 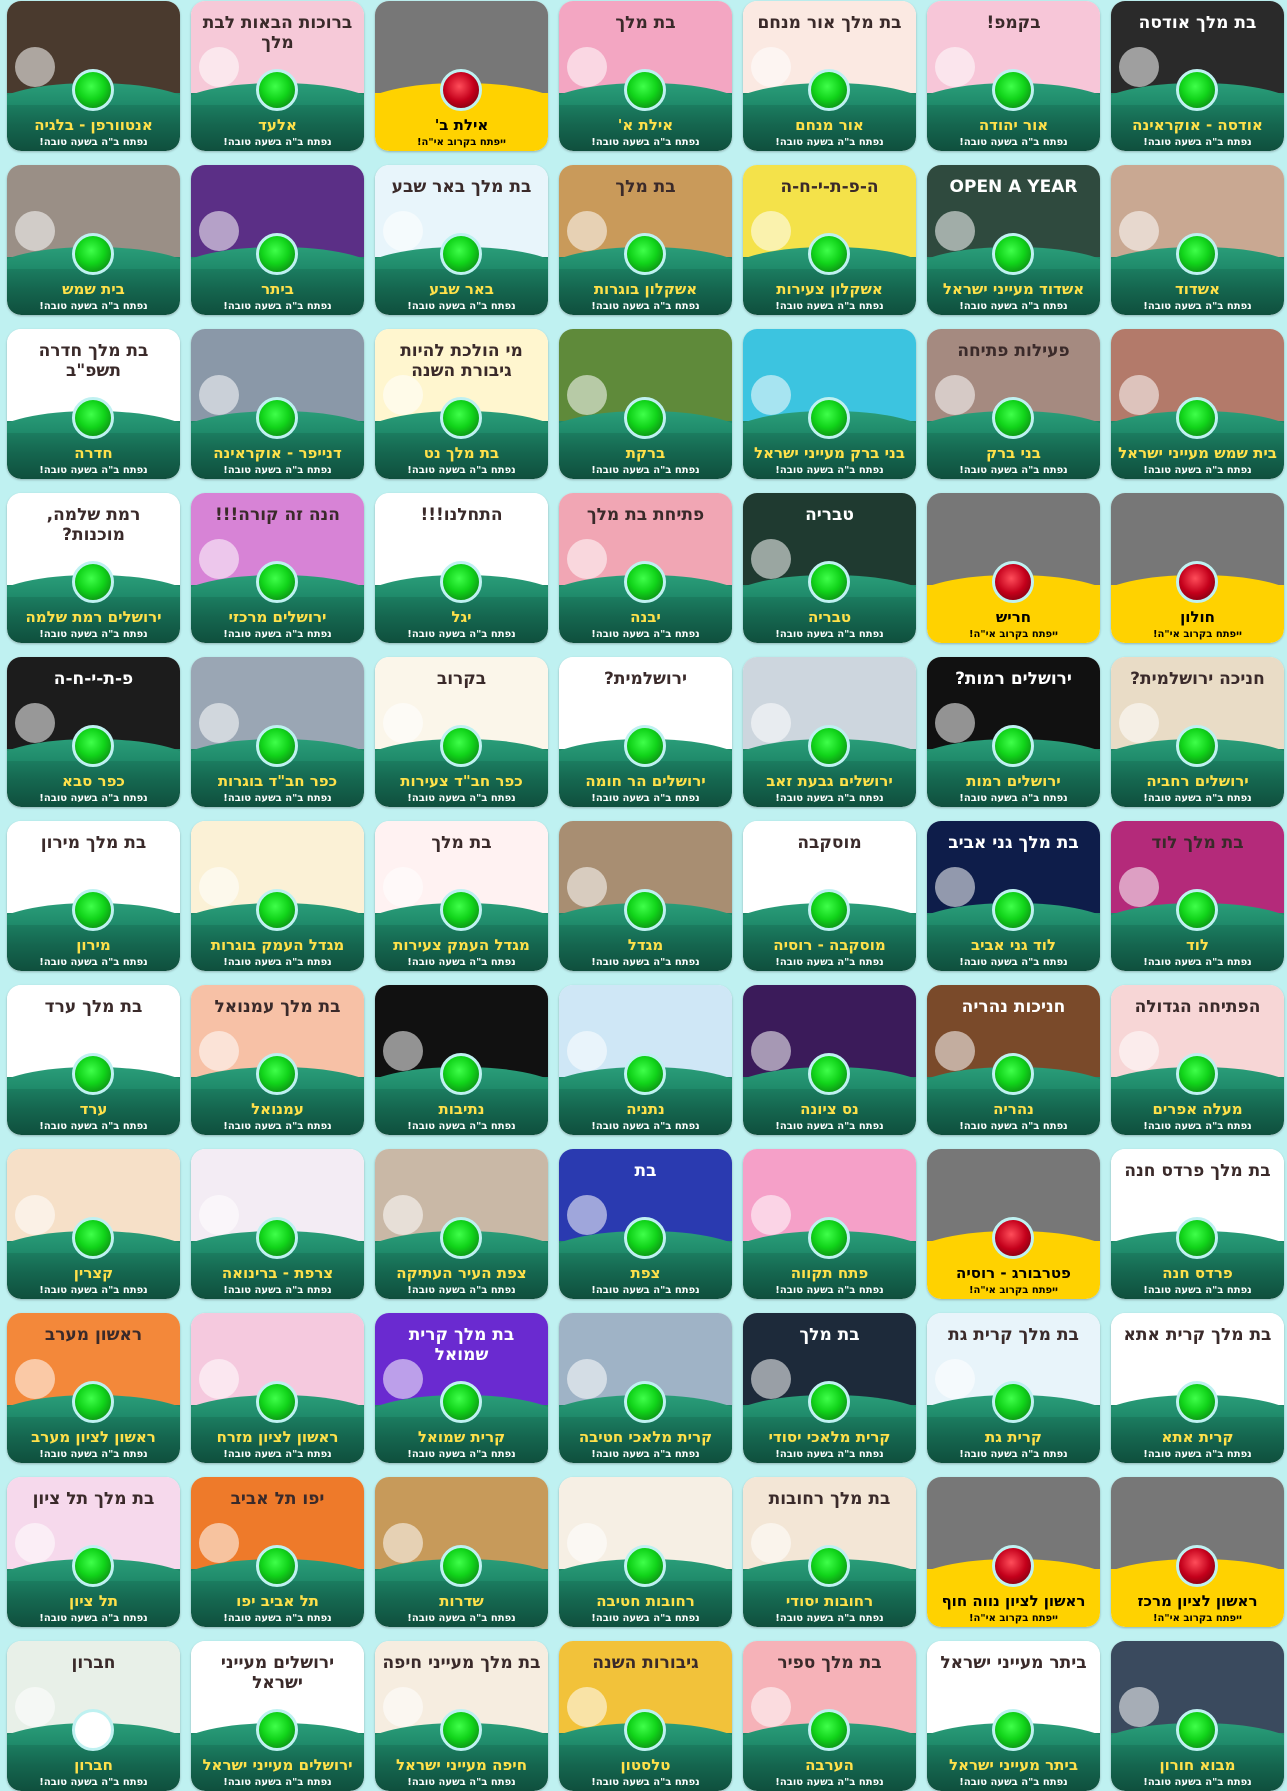 What do you see at coordinates (645, 404) in the screenshot?
I see `branch-card: ברקת נפתח ב"ה בשעה טובה!` at bounding box center [645, 404].